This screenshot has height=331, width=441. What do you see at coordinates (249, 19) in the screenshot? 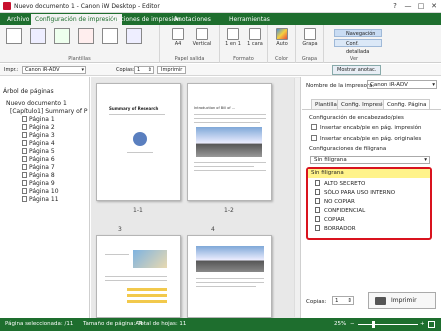
I see `tab-tools: Herramientas` at bounding box center [249, 19].